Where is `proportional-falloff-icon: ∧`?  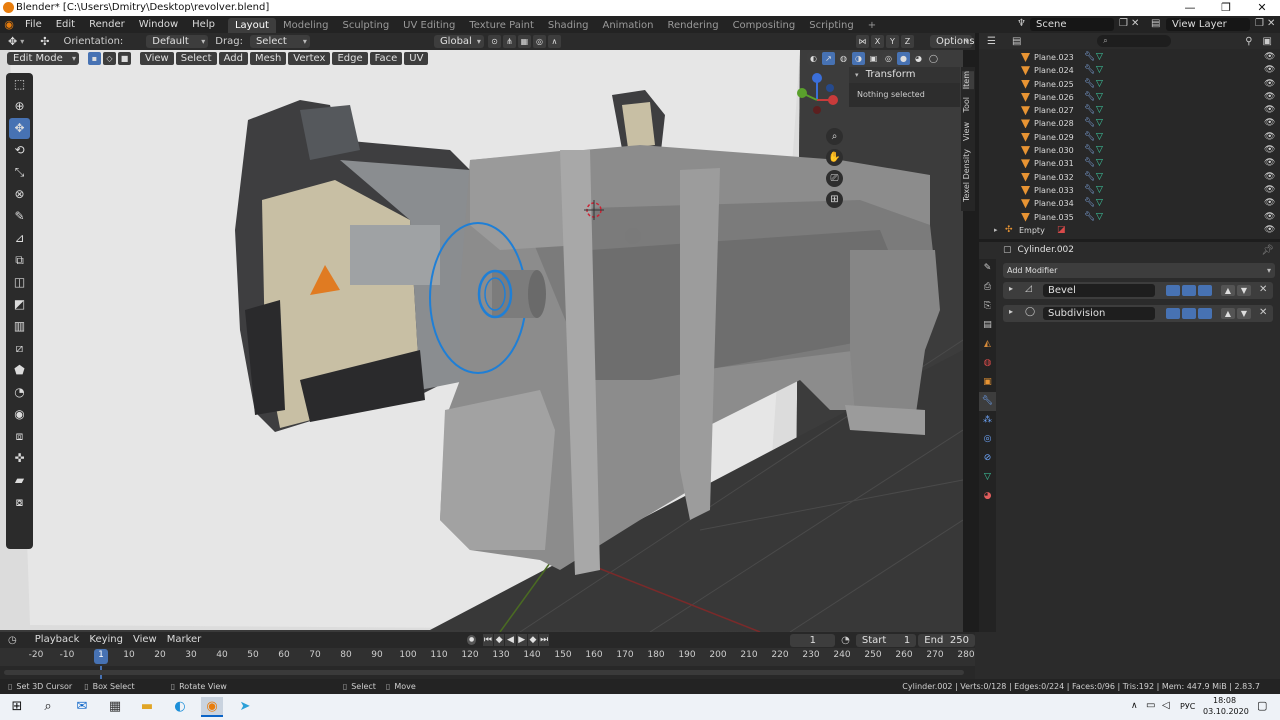
proportional-falloff-icon: ∧ is located at coordinates (554, 41).